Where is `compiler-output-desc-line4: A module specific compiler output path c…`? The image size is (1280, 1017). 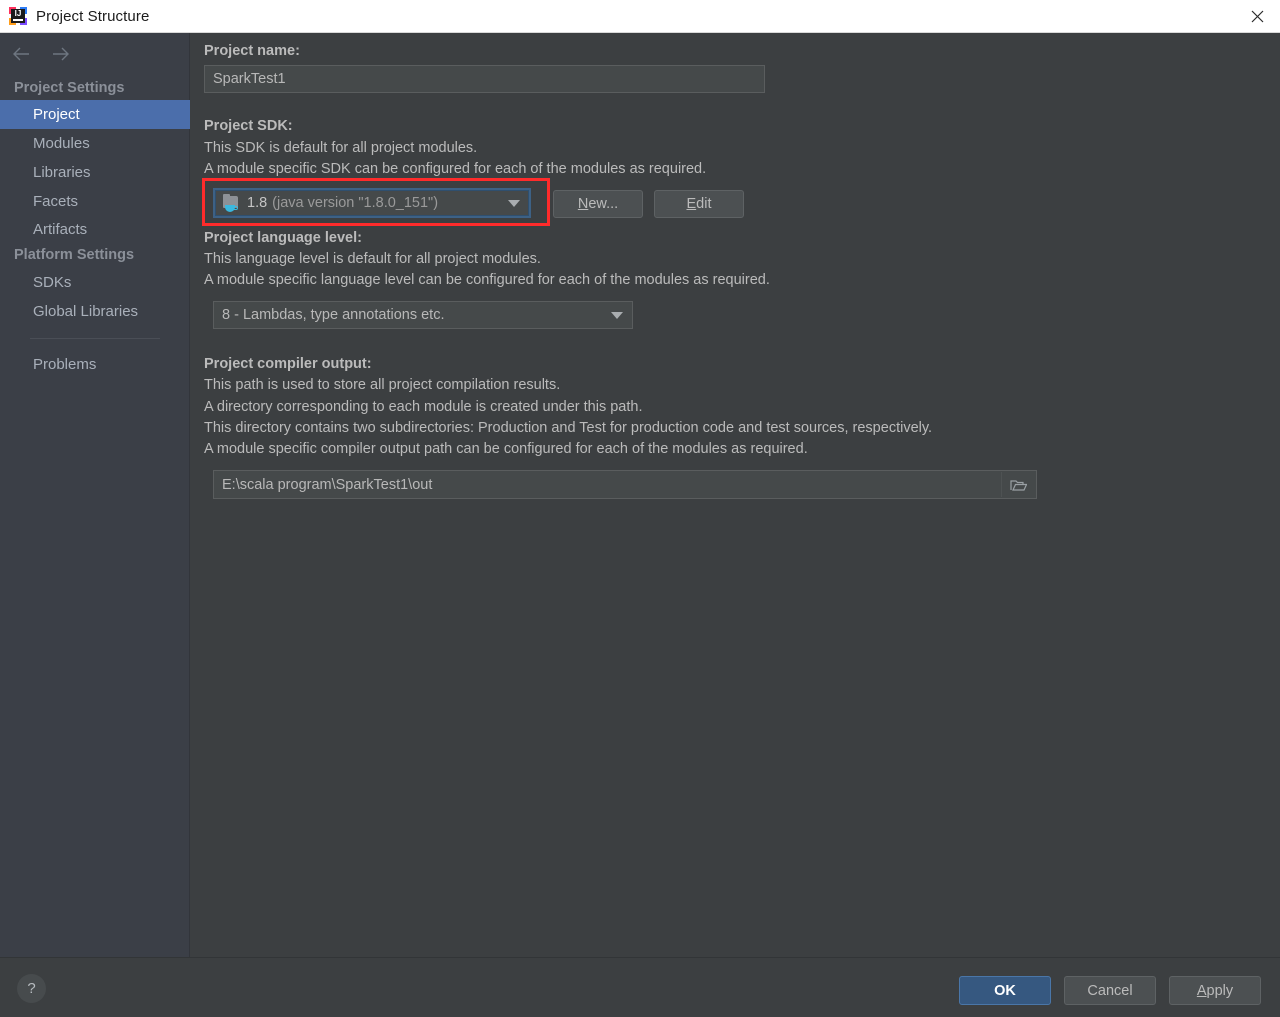
compiler-output-desc-line4: A module specific compiler output path c… is located at coordinates (506, 449).